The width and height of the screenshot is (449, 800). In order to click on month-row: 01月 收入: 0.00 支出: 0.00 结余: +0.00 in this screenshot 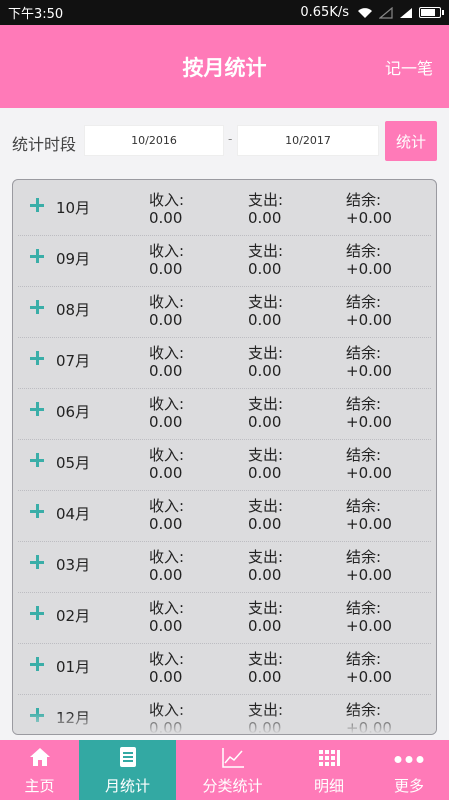, I will do `click(224, 669)`.